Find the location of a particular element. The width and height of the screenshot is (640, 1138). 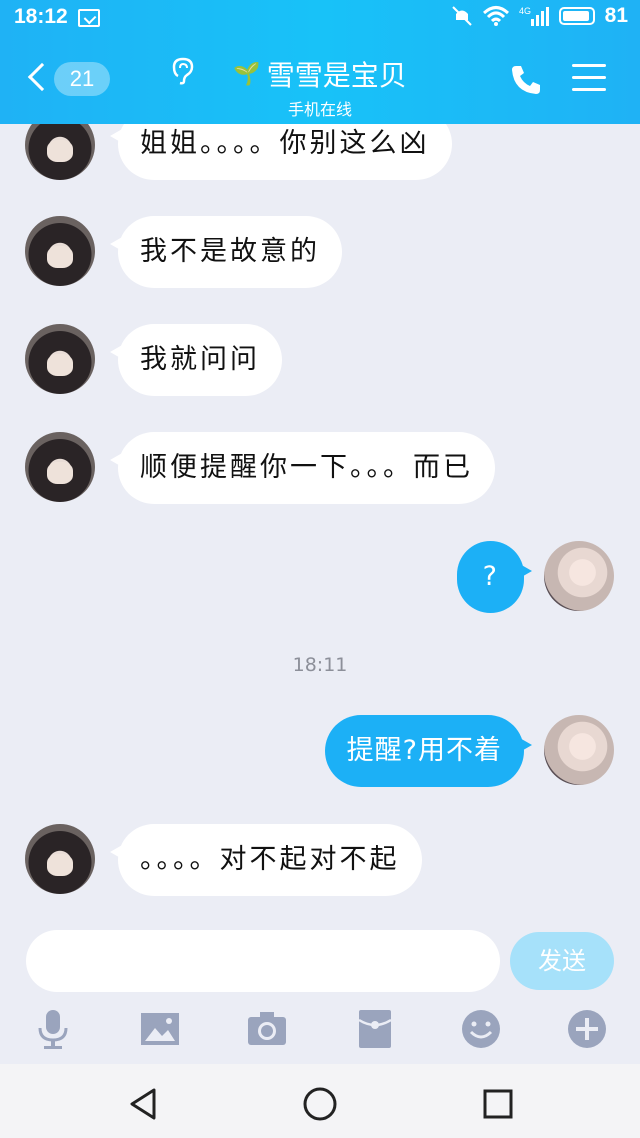

battery-level: 81 is located at coordinates (616, 15).